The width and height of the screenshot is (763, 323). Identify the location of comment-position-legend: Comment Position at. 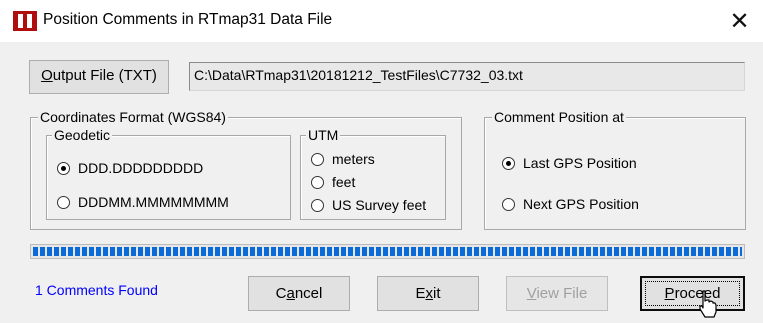
(559, 117).